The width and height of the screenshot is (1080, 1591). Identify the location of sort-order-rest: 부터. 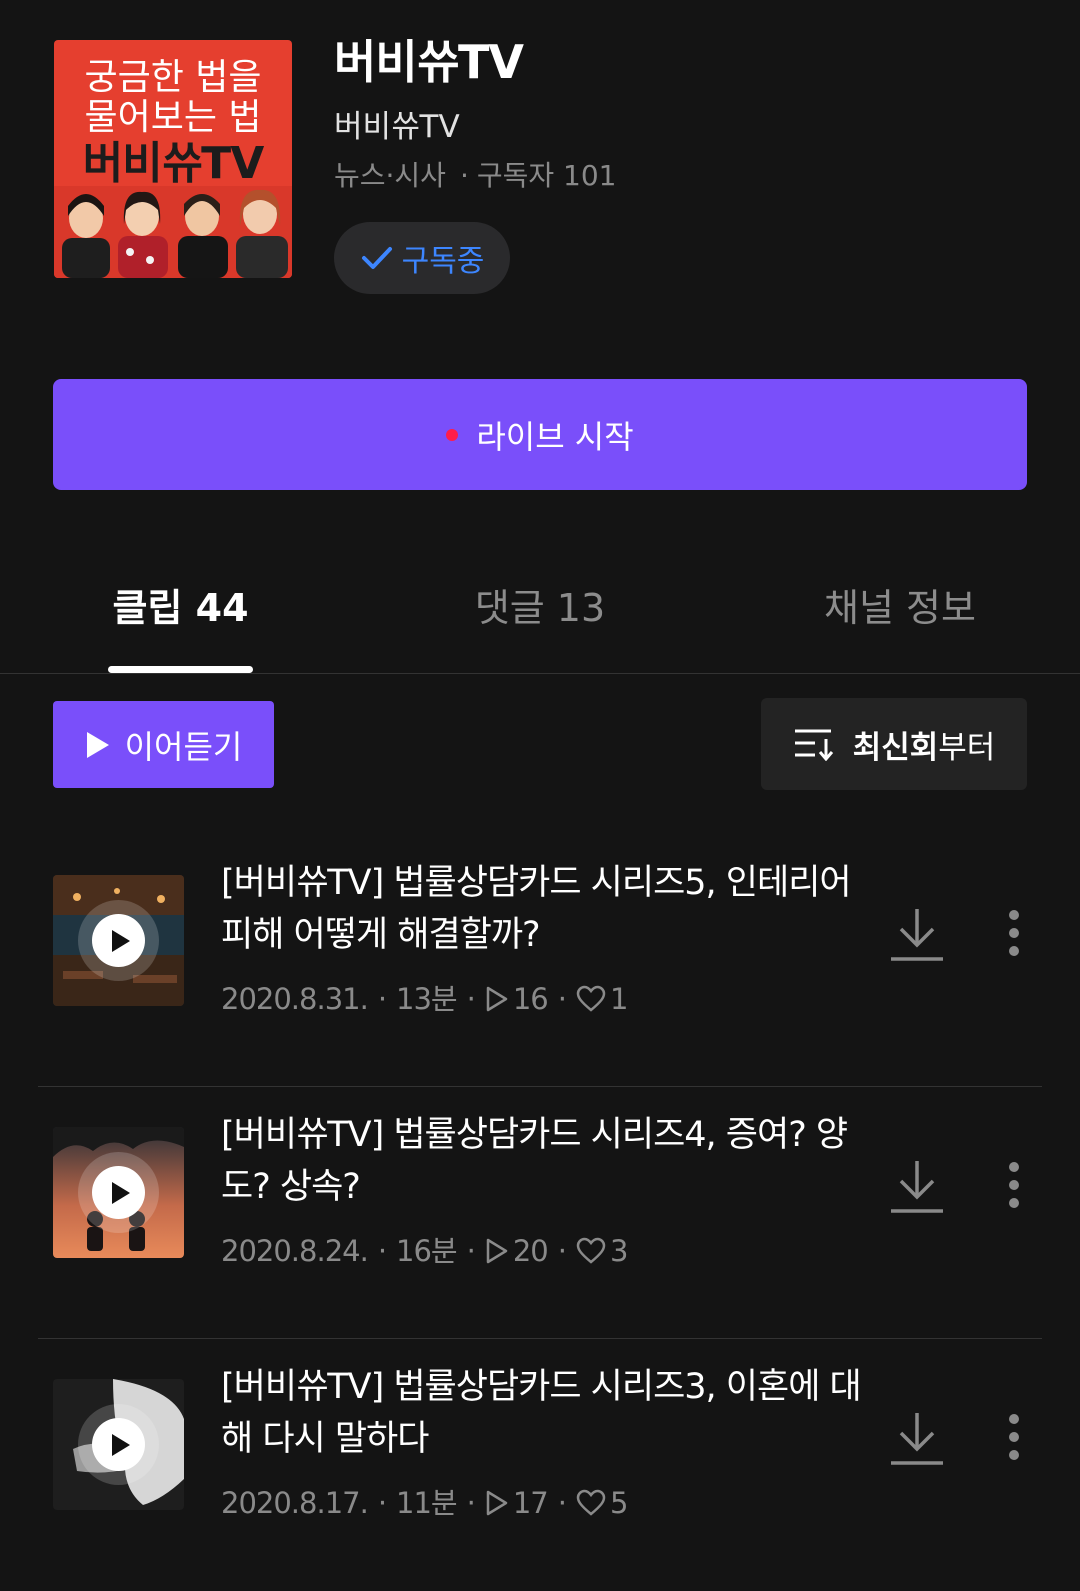
(967, 747).